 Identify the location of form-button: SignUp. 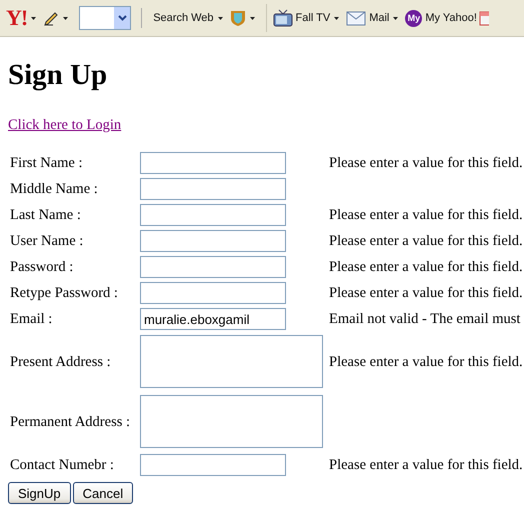
(39, 493).